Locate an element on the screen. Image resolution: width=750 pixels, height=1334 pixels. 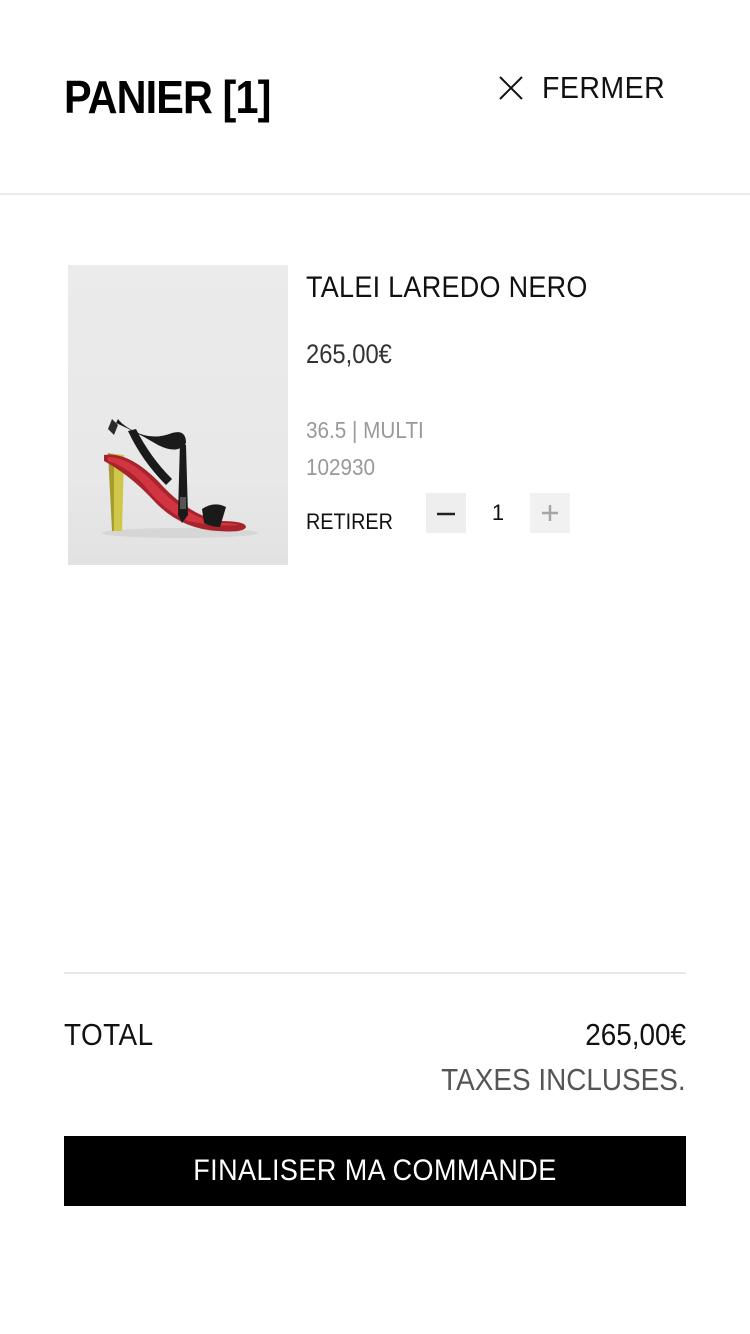
quantity-value: 1 is located at coordinates (498, 513).